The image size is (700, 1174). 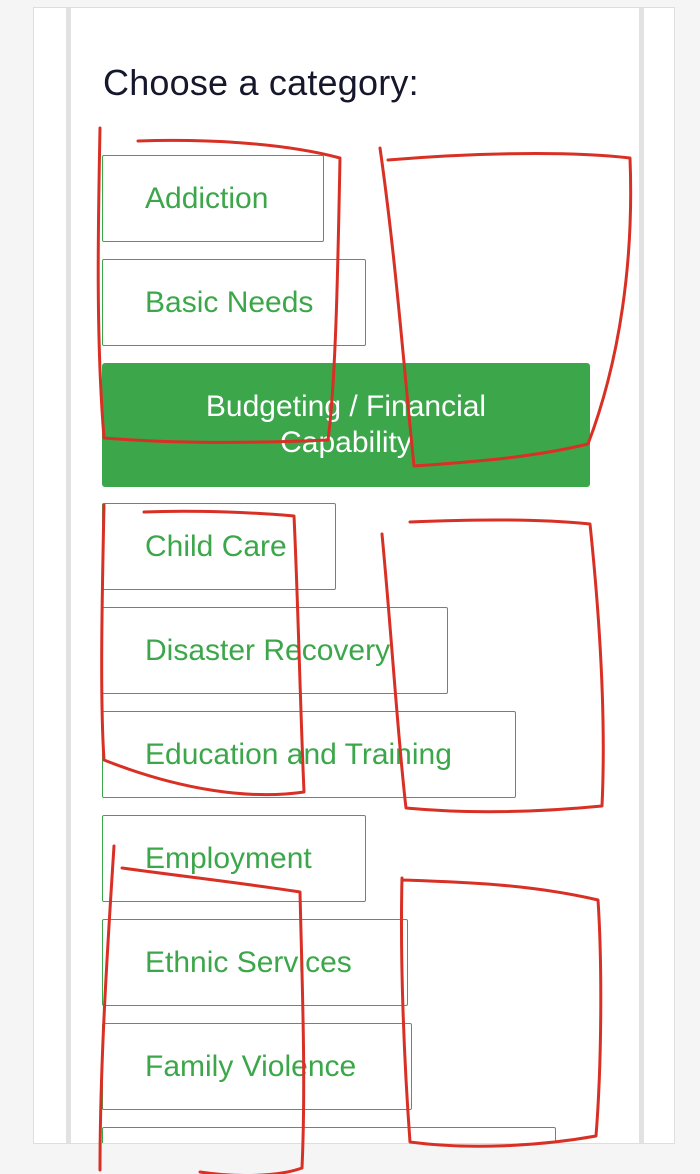 I want to click on category-button-employment: Employment, so click(x=234, y=858).